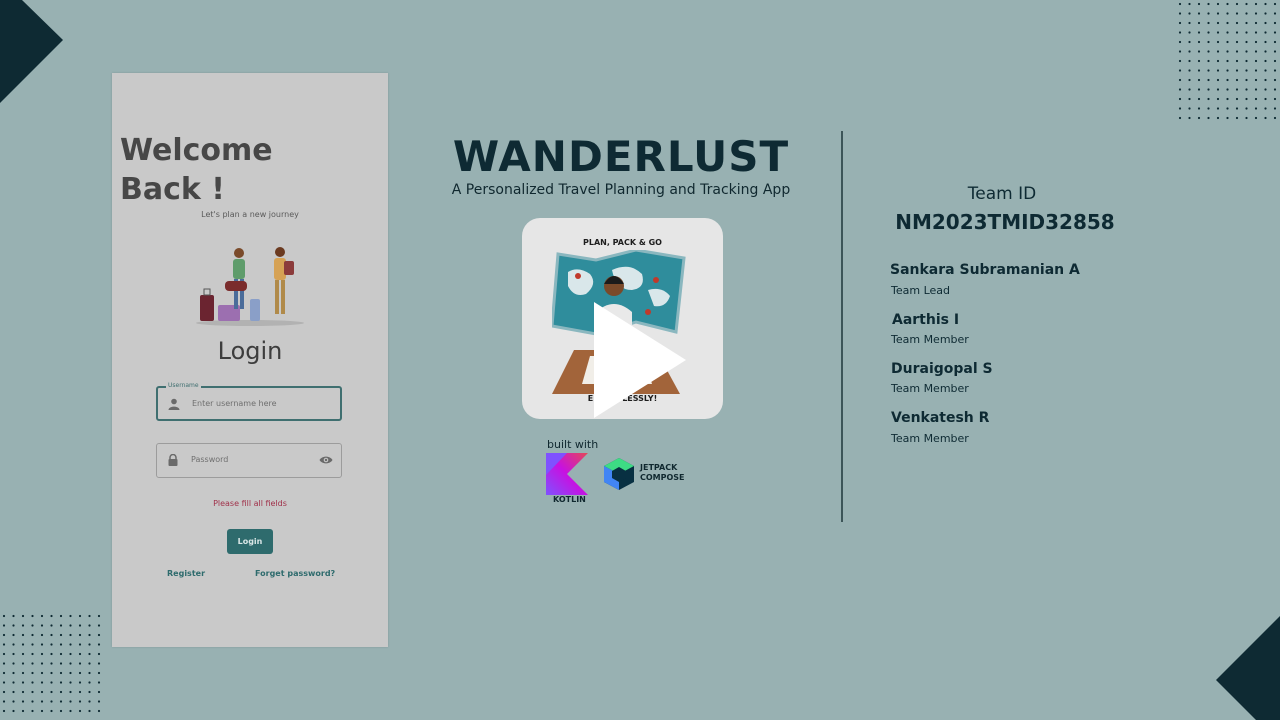 The width and height of the screenshot is (1280, 720). I want to click on video-top-text: PLAN, PACK & GO, so click(622, 242).